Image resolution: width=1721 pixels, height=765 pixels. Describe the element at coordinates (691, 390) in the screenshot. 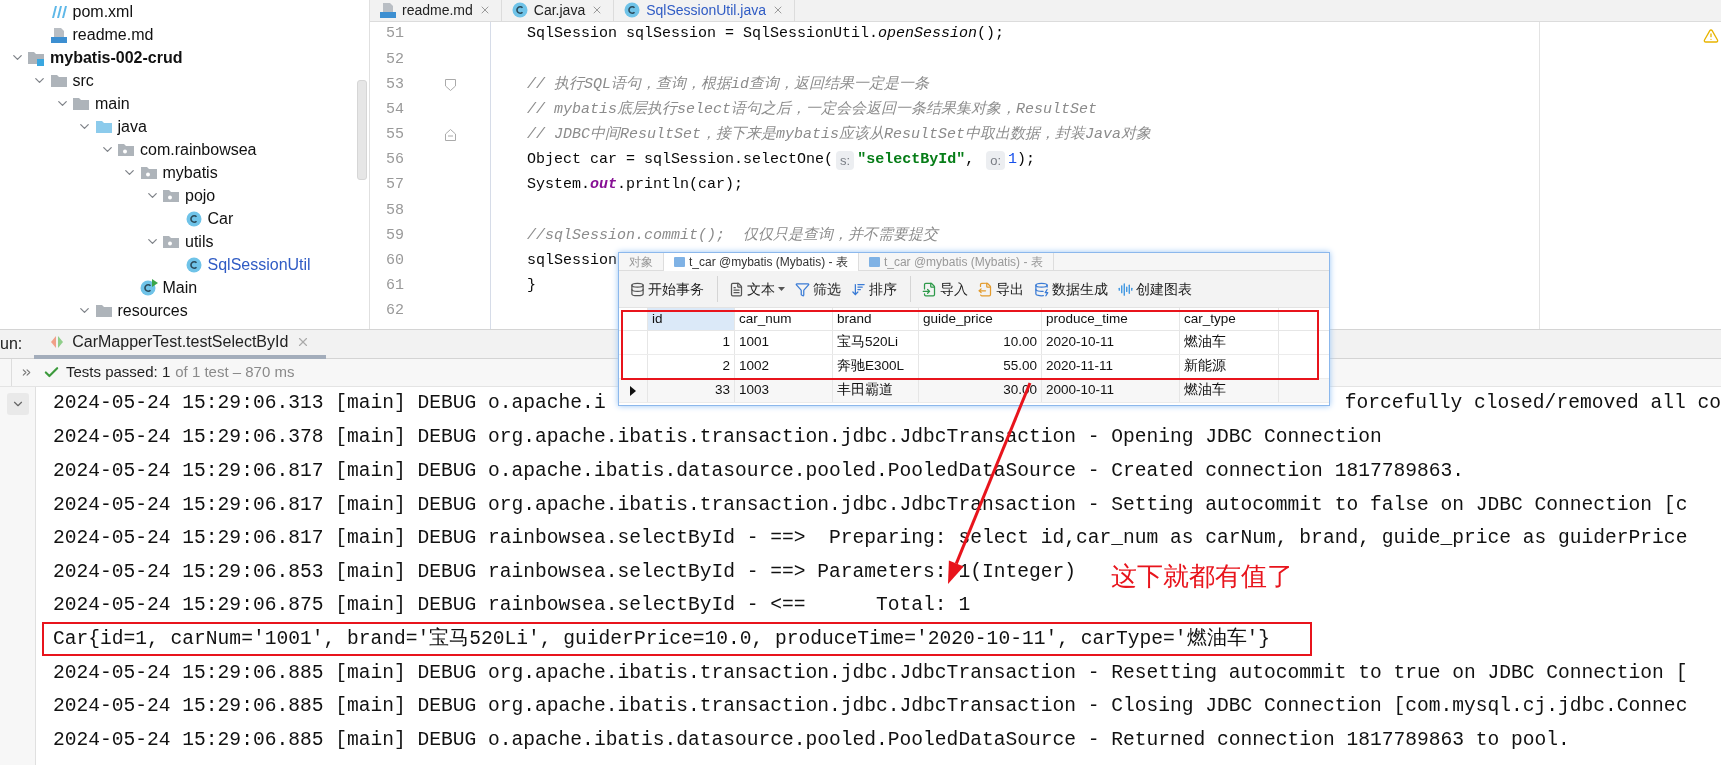

I see `table-cell: 33` at that location.